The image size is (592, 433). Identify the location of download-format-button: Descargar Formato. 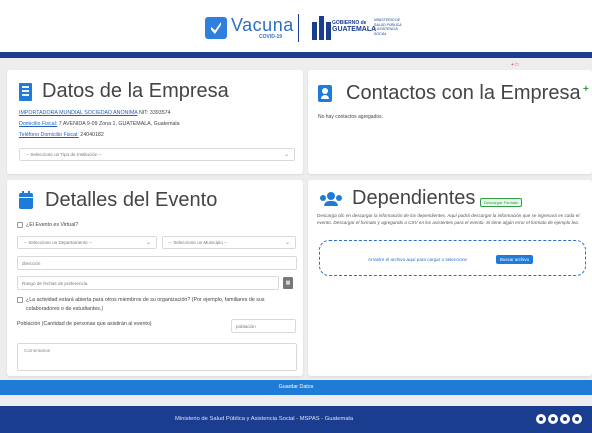
(501, 202).